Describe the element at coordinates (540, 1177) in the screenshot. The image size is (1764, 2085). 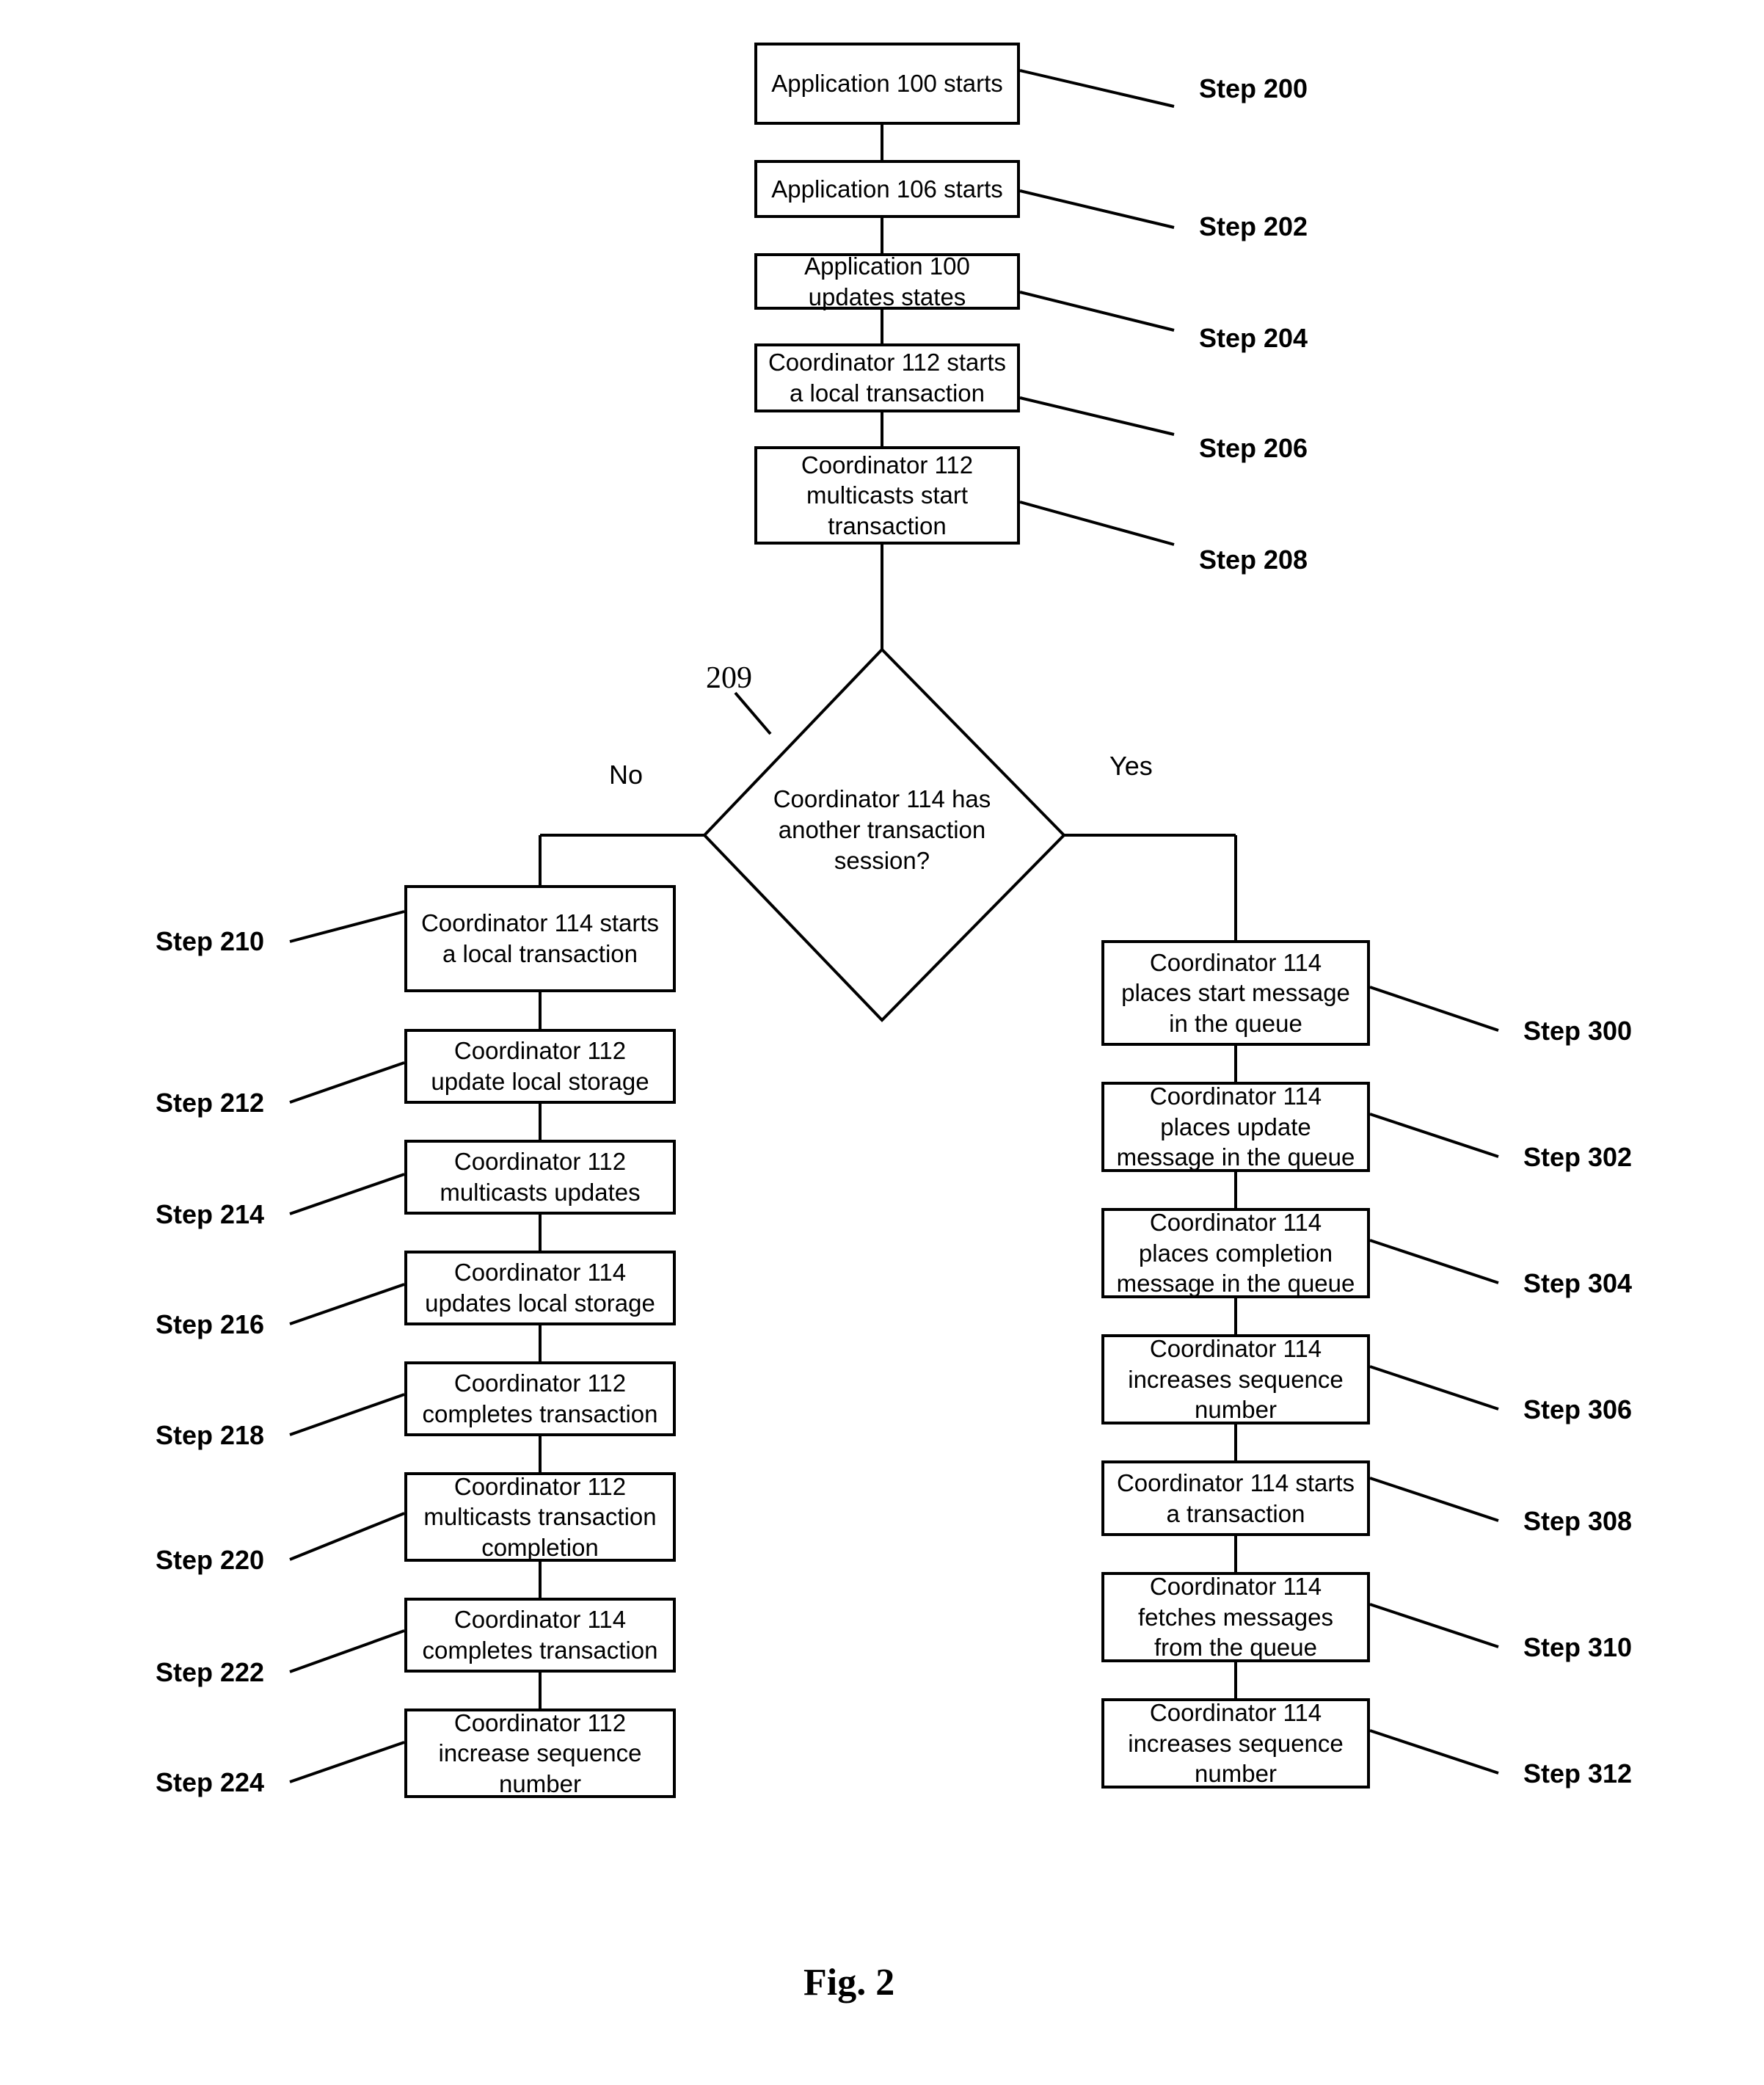
I see `process-node-coordinator-112-multicasts-updates: Coordinator 112 multicasts updates` at that location.